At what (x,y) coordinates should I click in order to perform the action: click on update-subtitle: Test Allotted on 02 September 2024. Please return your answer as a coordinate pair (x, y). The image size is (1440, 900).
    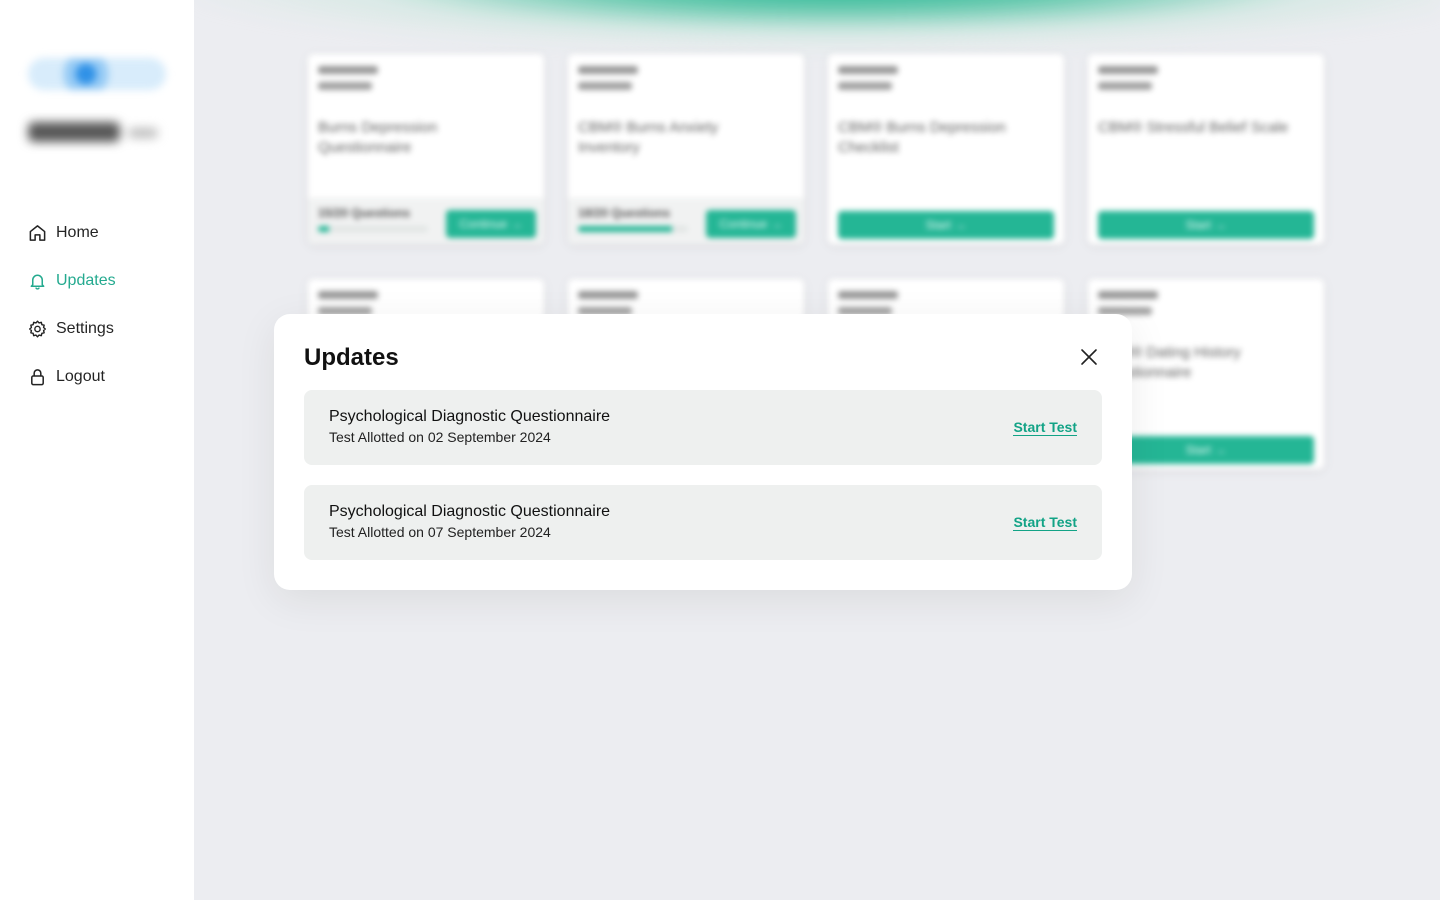
    Looking at the image, I should click on (440, 437).